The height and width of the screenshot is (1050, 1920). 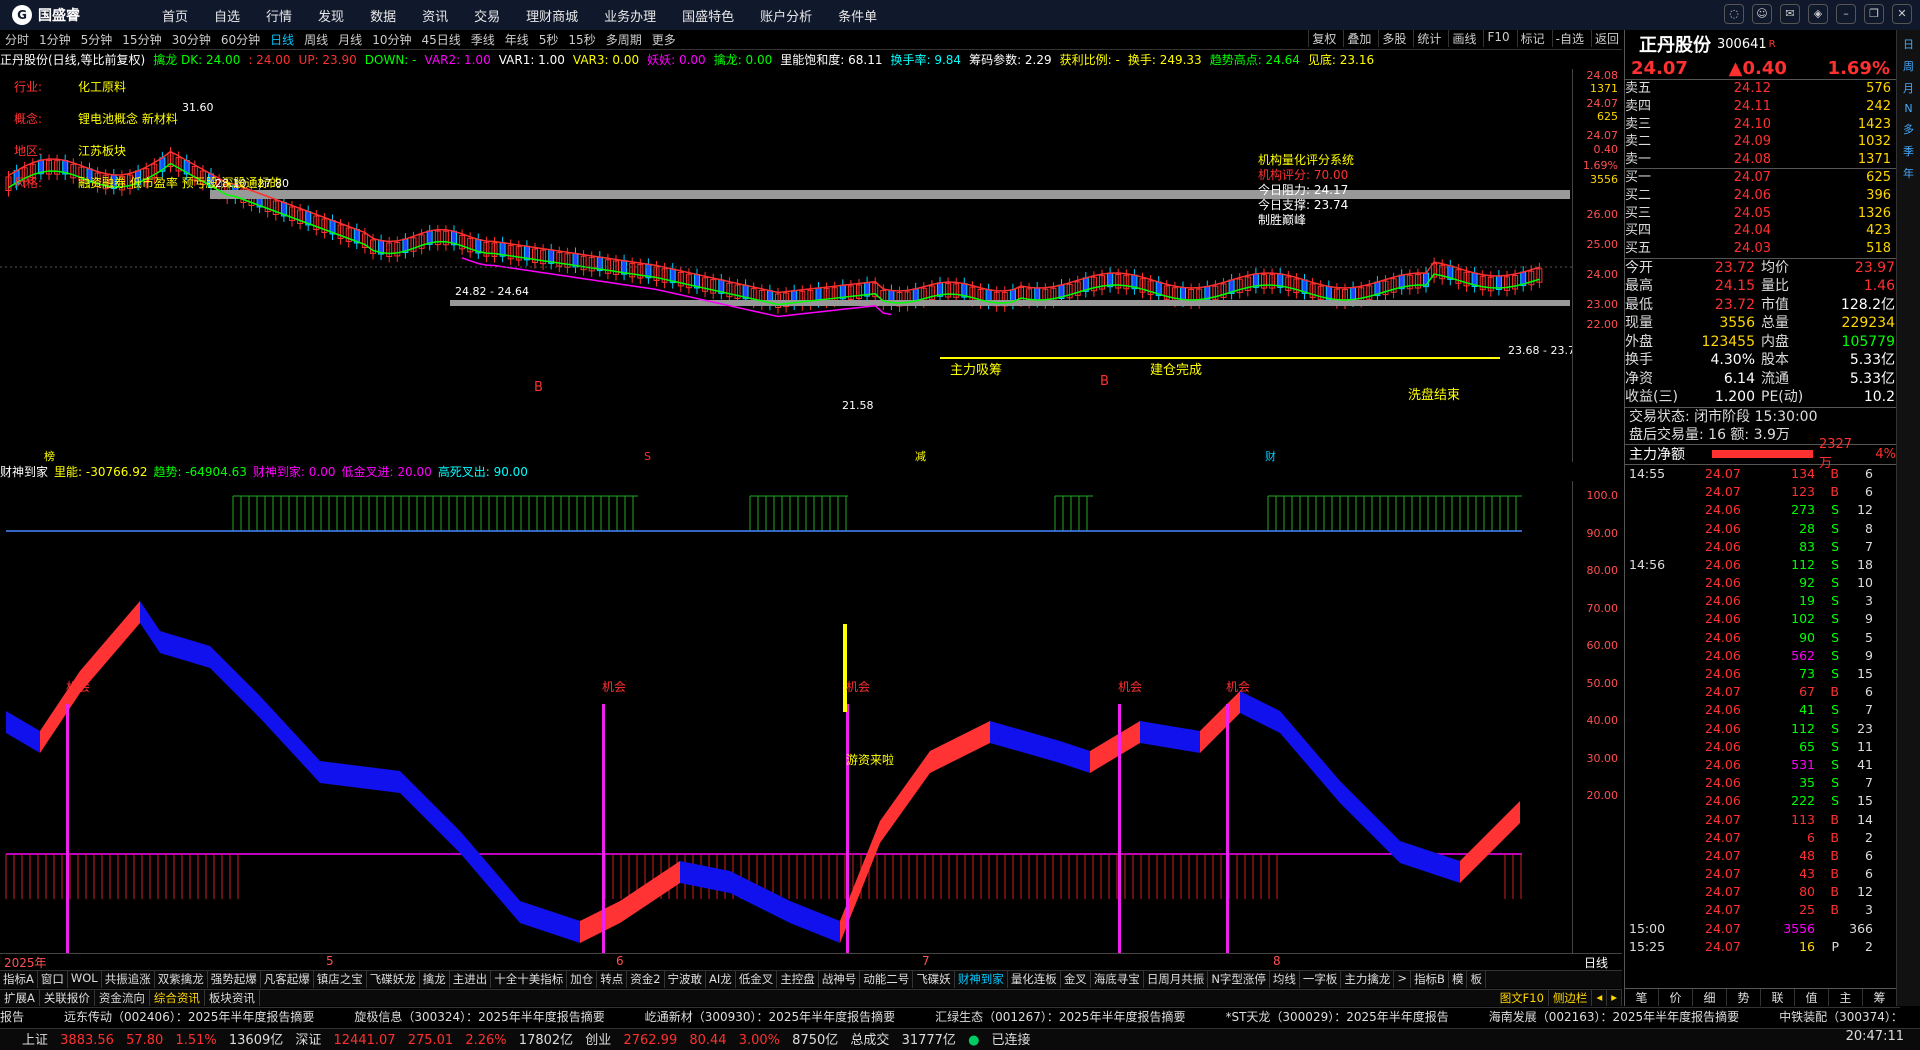 I want to click on tool-7: -自选, so click(x=1569, y=38).